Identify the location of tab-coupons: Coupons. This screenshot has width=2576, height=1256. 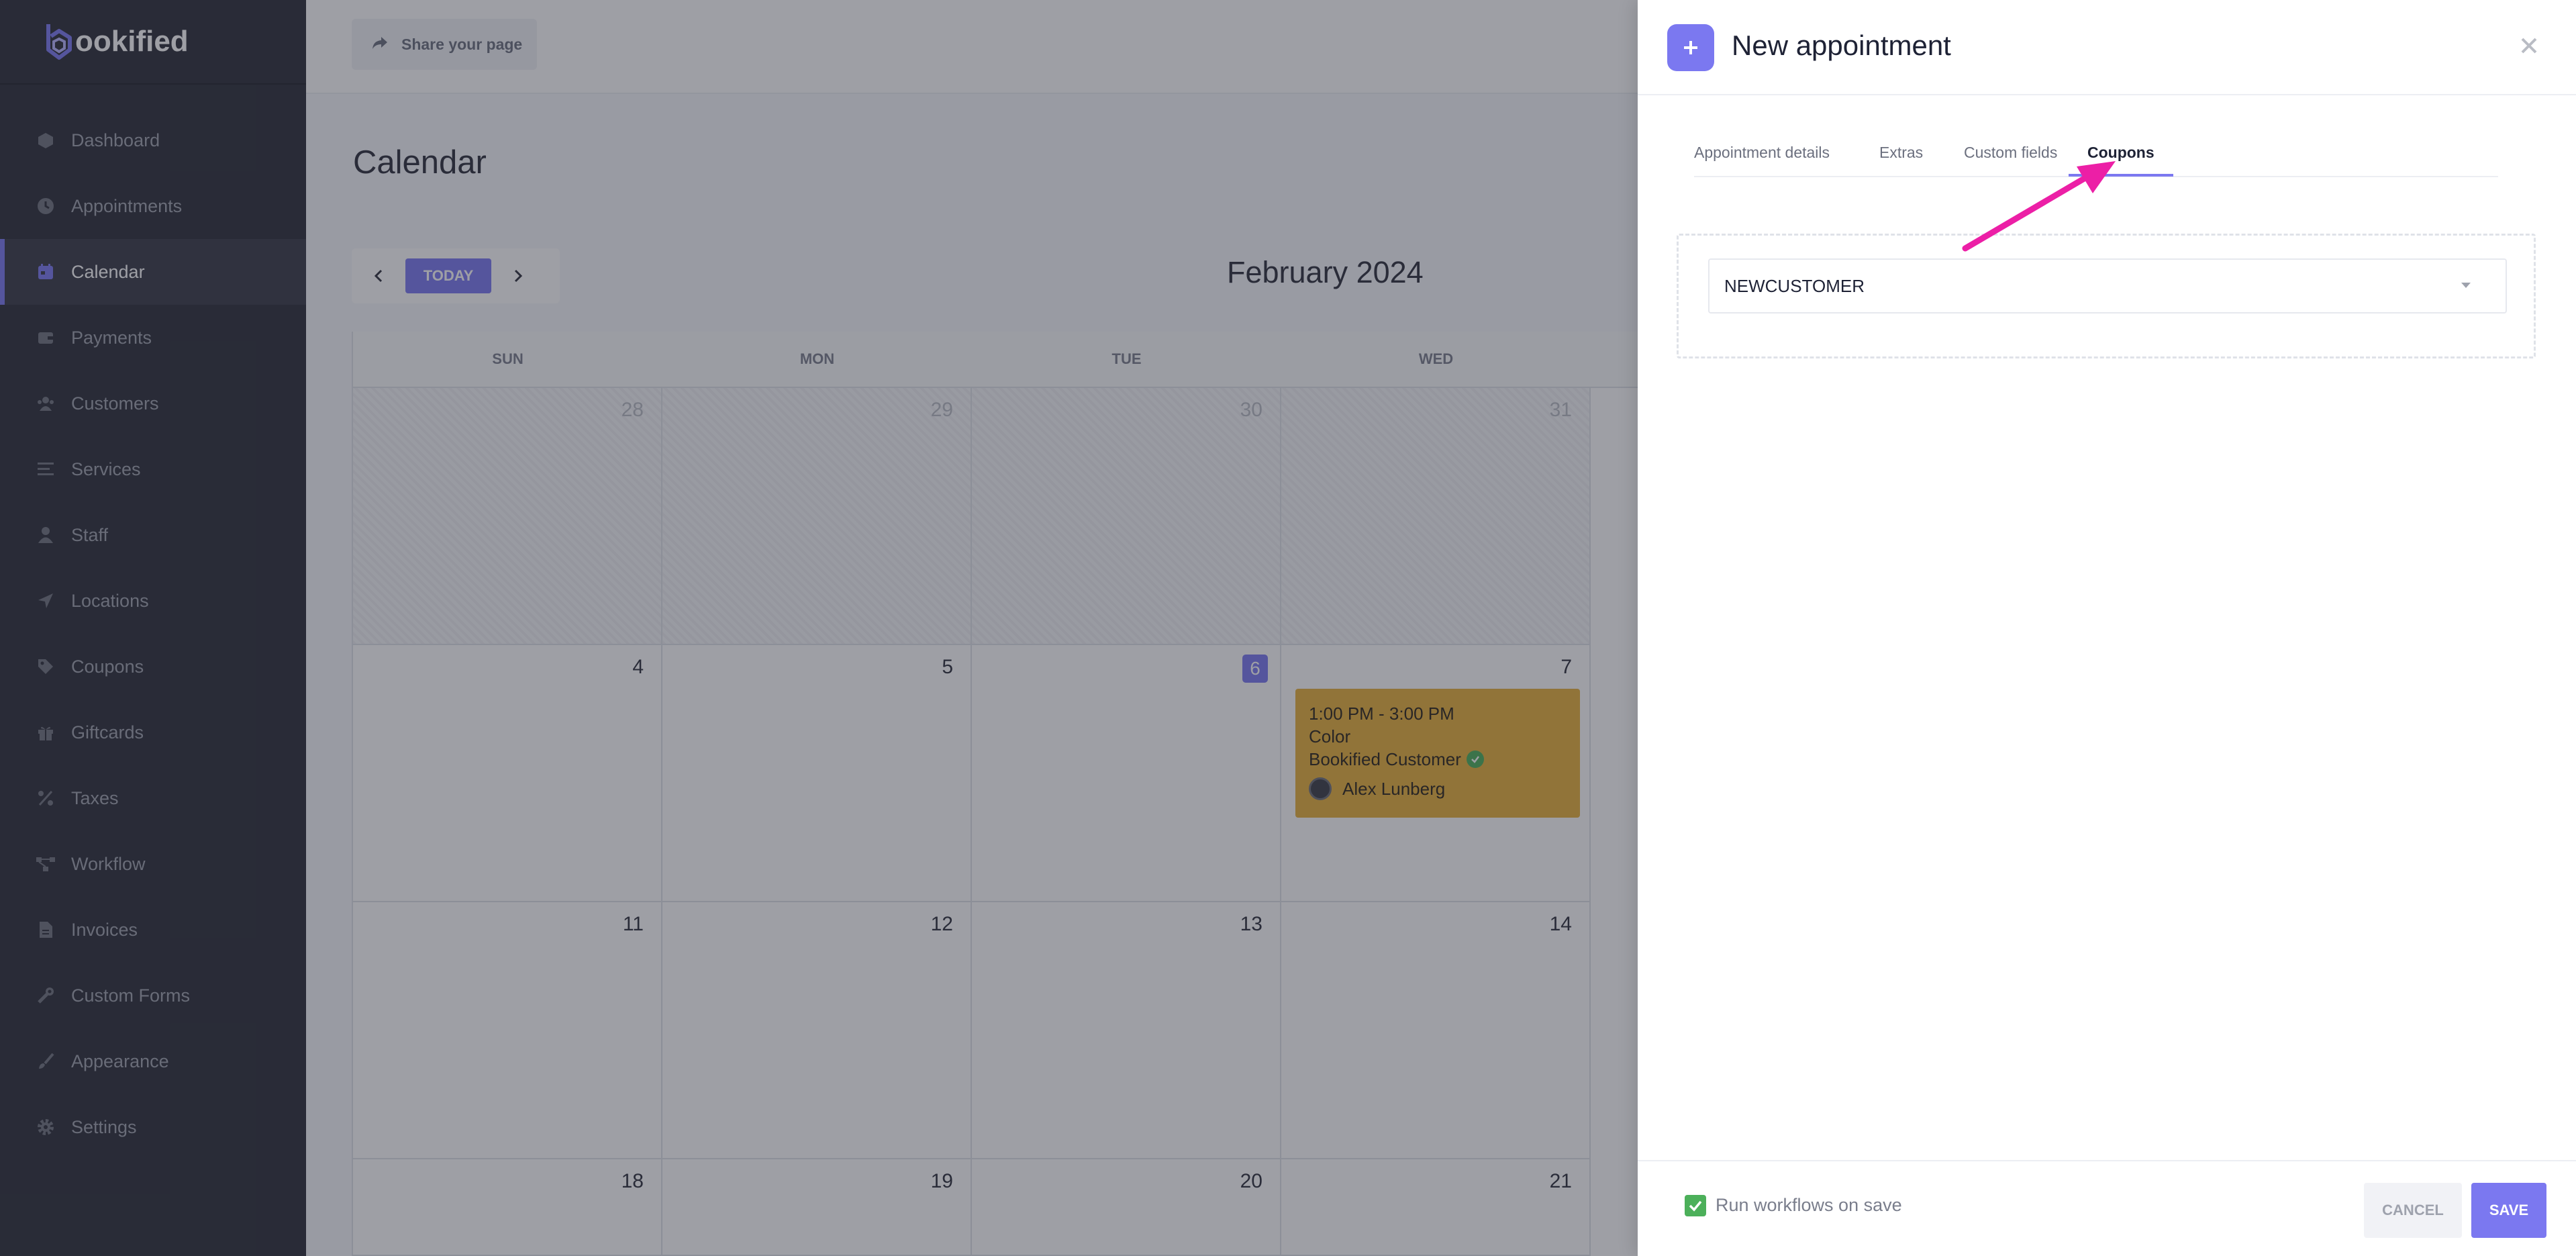
(2121, 161).